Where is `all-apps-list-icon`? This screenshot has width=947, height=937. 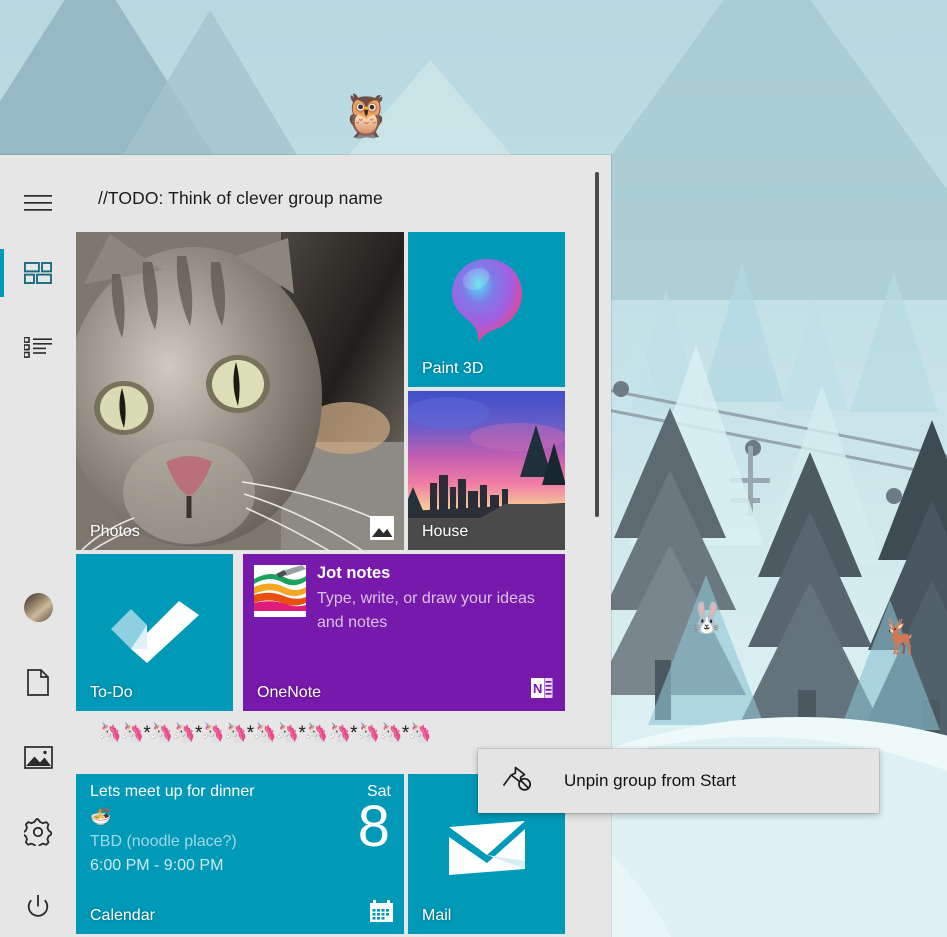
all-apps-list-icon is located at coordinates (38, 348).